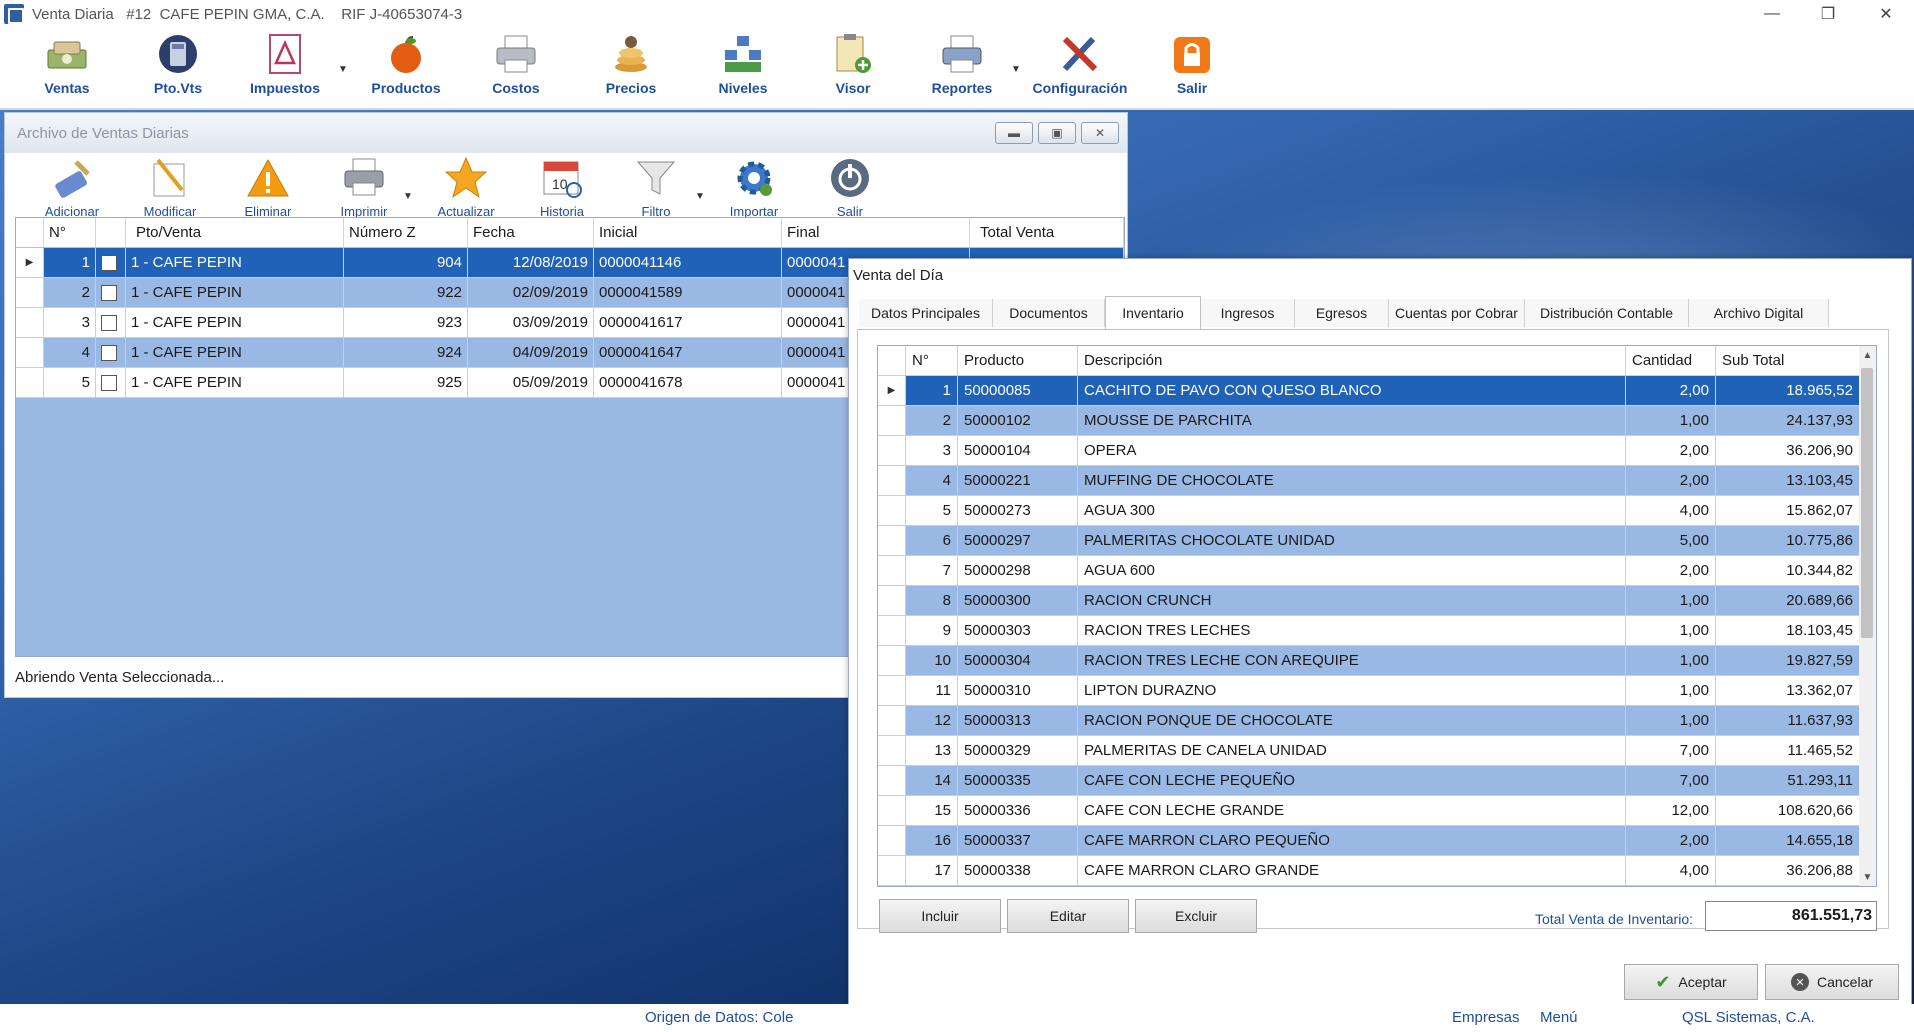  What do you see at coordinates (1607, 313) in the screenshot?
I see `tab-distribucion-contable: Distribución Contable` at bounding box center [1607, 313].